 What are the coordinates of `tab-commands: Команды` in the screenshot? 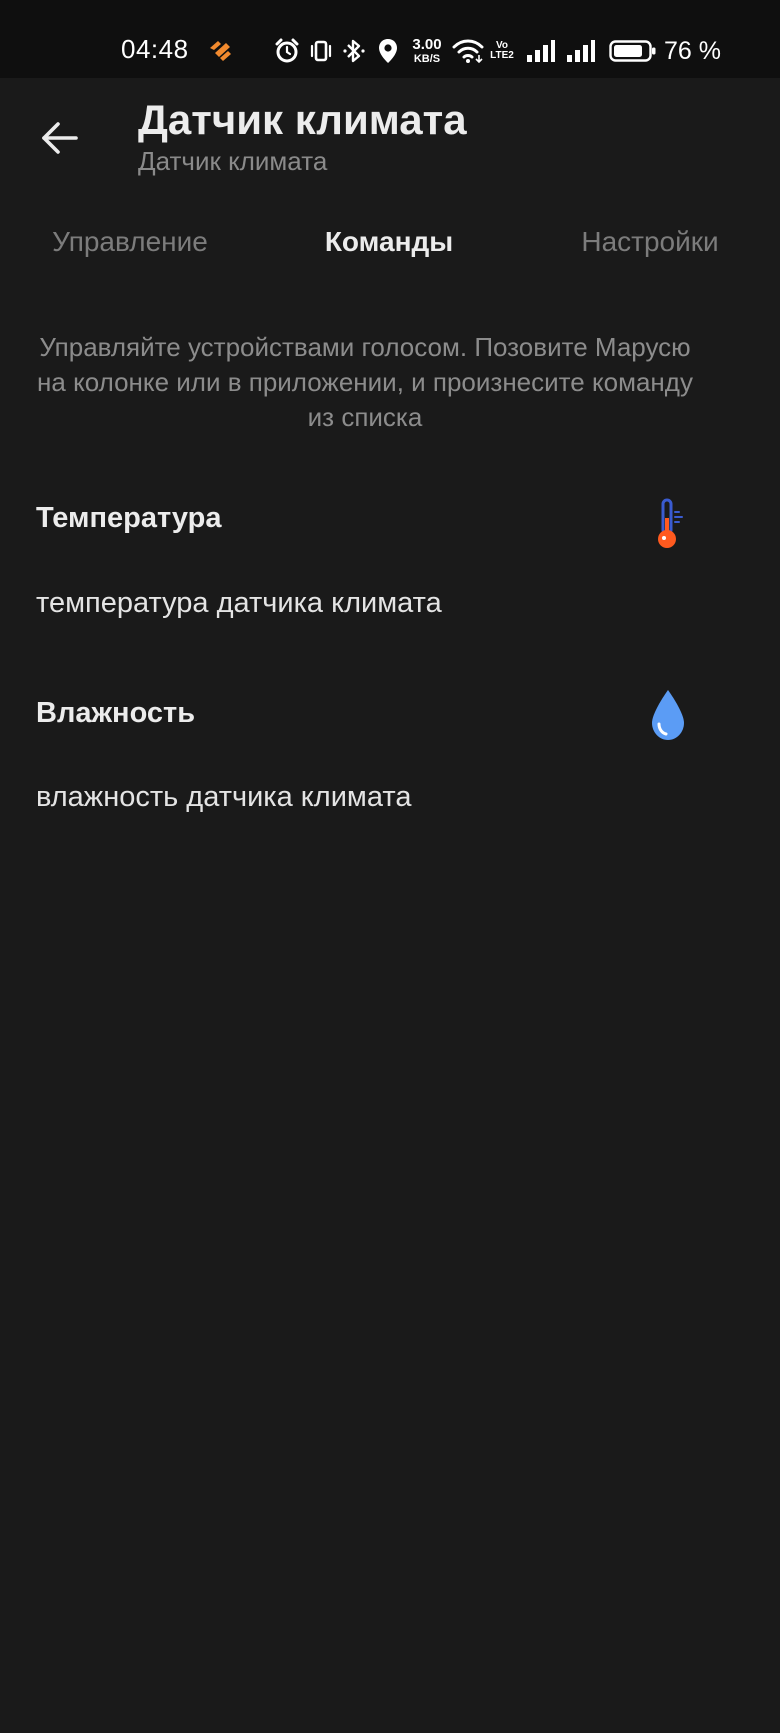 It's located at (389, 242).